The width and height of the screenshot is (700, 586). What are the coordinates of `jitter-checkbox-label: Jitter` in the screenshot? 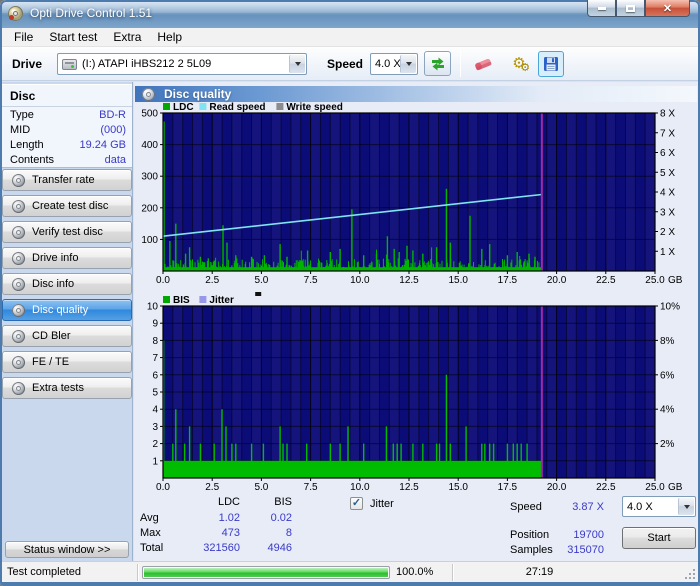 It's located at (382, 504).